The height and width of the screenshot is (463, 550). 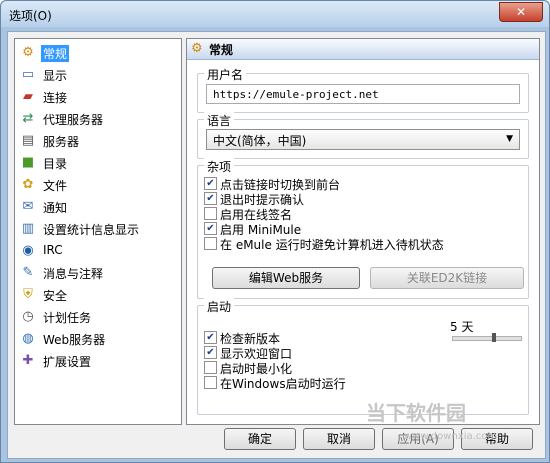 What do you see at coordinates (73, 274) in the screenshot?
I see `nav-item-label: 消息与注释` at bounding box center [73, 274].